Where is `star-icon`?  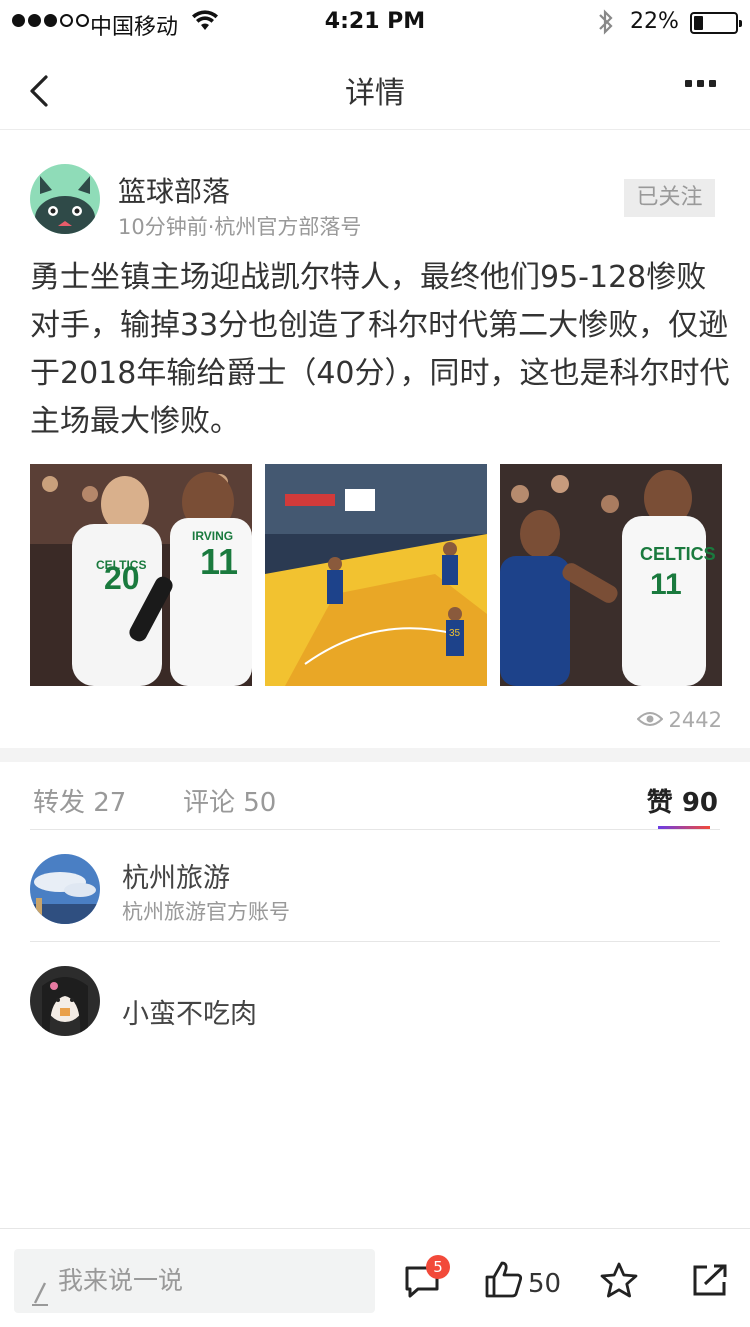 star-icon is located at coordinates (619, 1282).